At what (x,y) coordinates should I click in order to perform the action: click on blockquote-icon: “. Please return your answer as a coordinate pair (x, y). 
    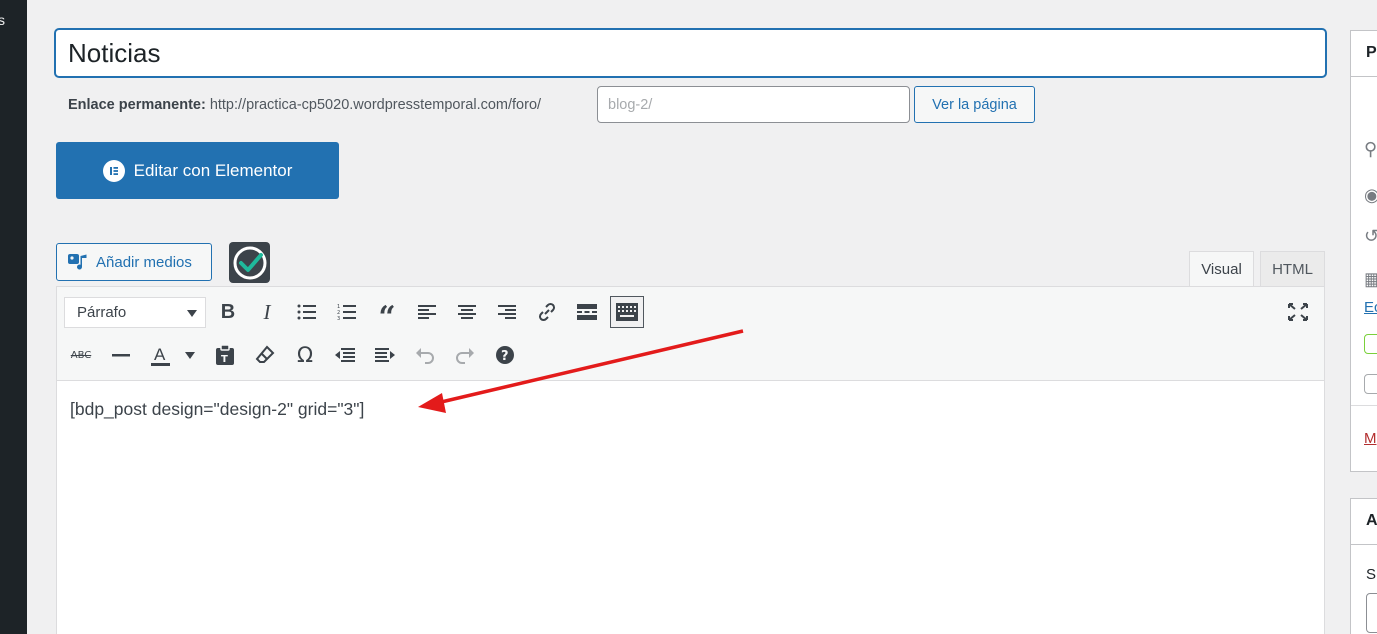
    Looking at the image, I should click on (387, 317).